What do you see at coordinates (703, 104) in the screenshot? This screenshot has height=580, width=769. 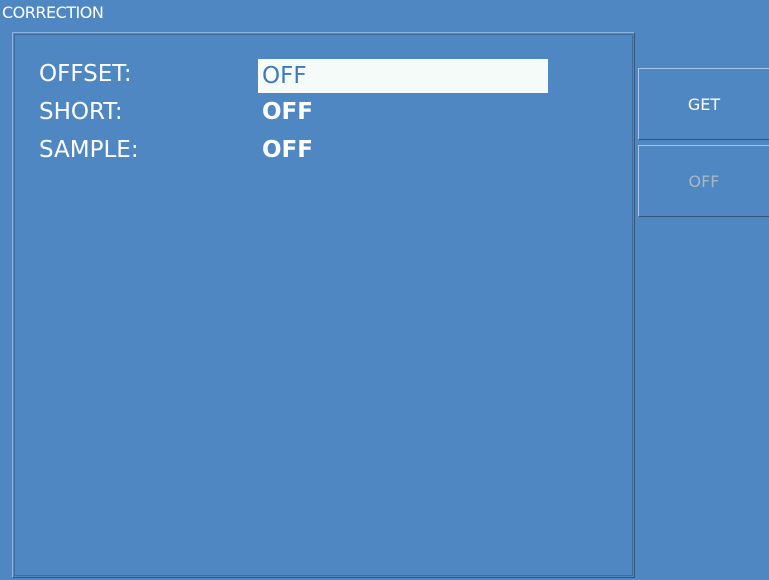 I see `softkey-get-button: GET` at bounding box center [703, 104].